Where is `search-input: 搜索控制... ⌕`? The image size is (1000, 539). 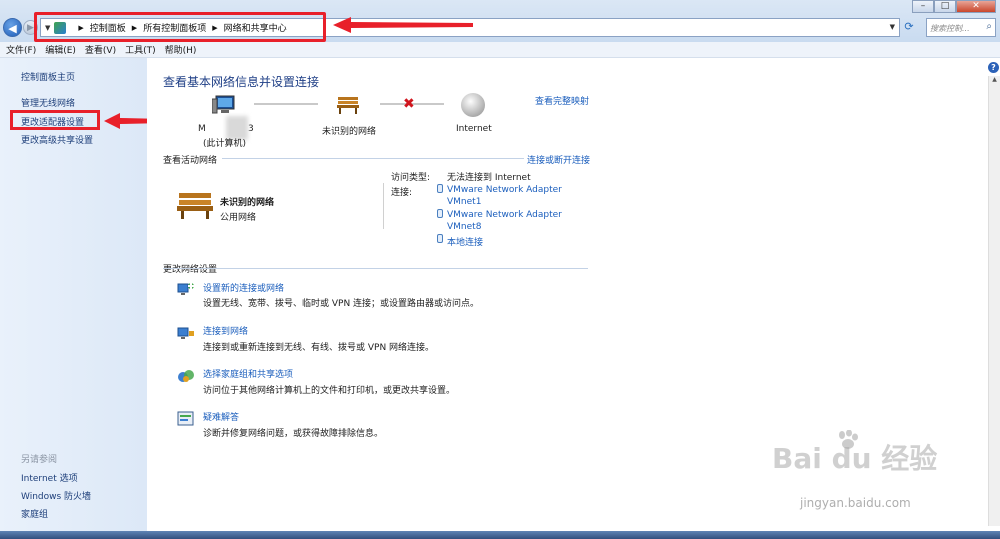 search-input: 搜索控制... ⌕ is located at coordinates (961, 27).